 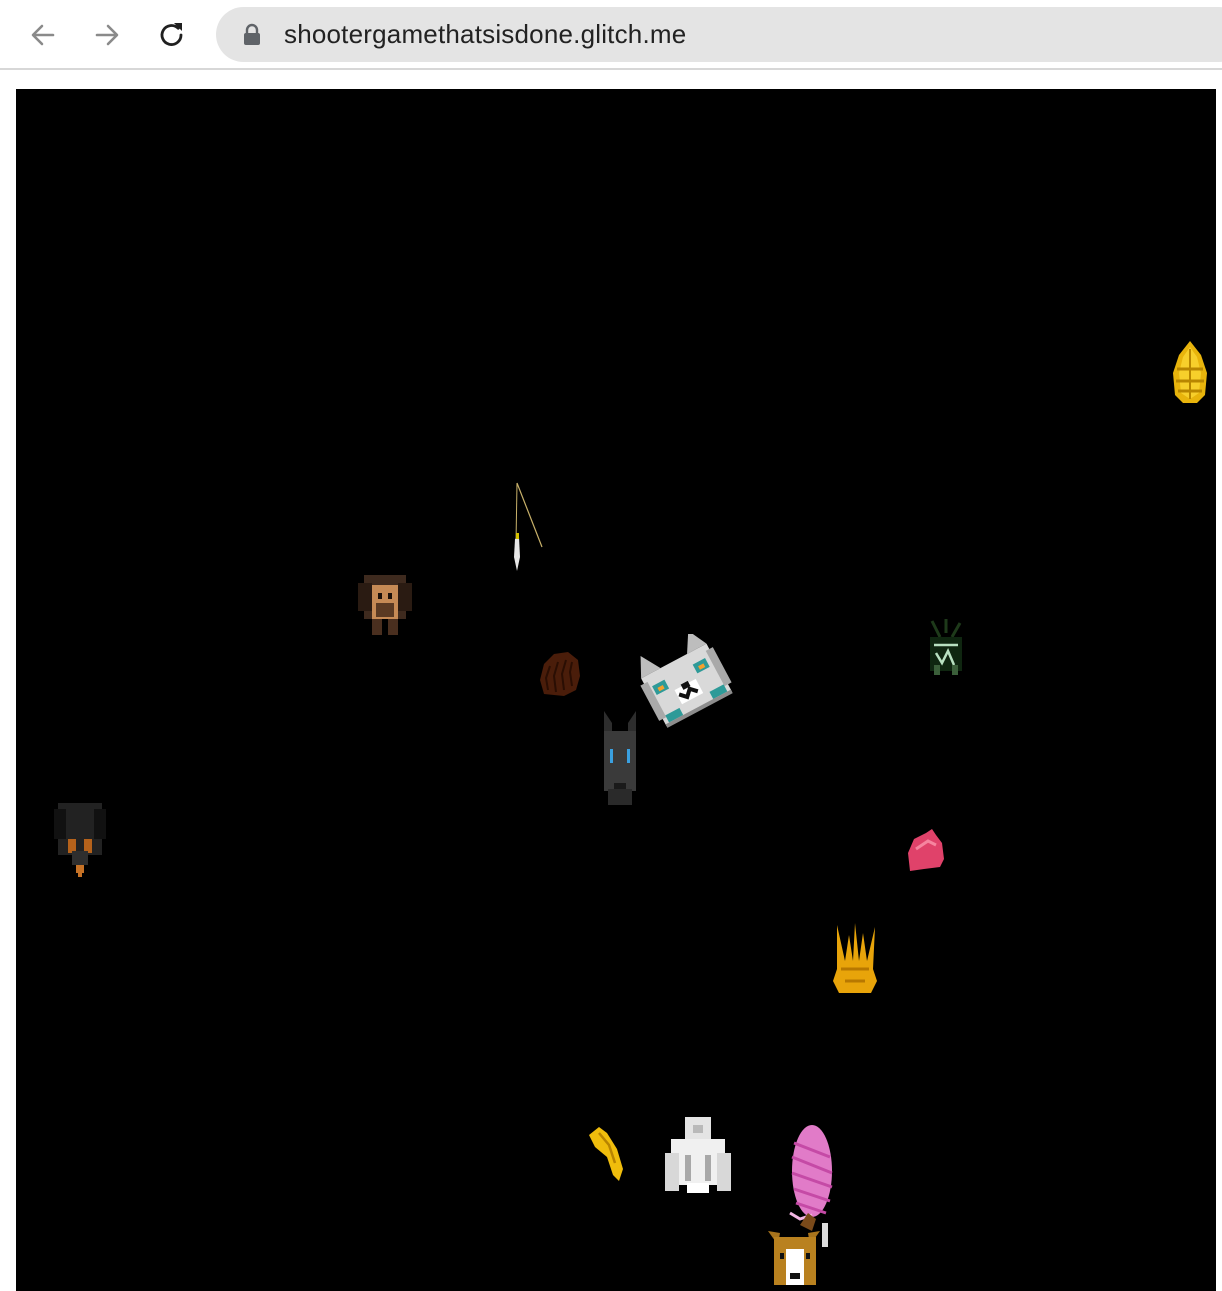 What do you see at coordinates (810, 1173) in the screenshot?
I see `pink-yarn-ball-sprite` at bounding box center [810, 1173].